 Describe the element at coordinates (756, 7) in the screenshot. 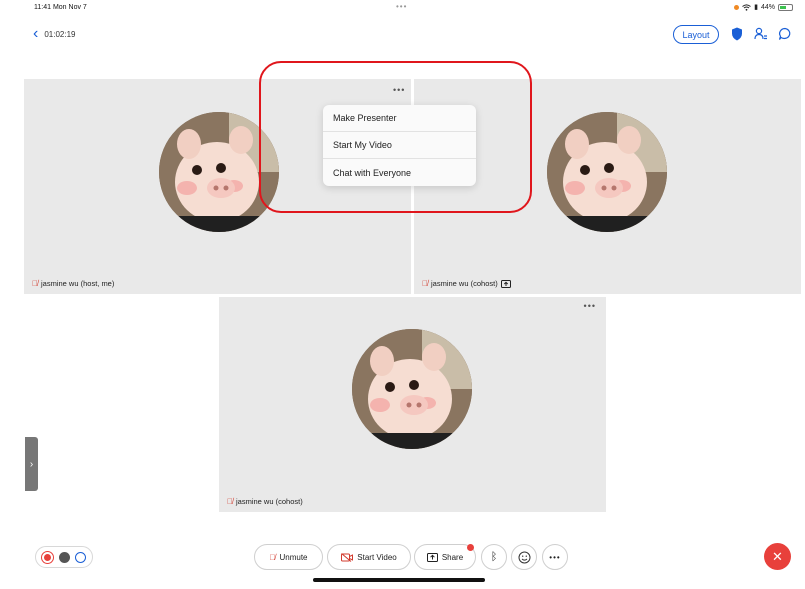

I see `location-icon: ▮` at that location.